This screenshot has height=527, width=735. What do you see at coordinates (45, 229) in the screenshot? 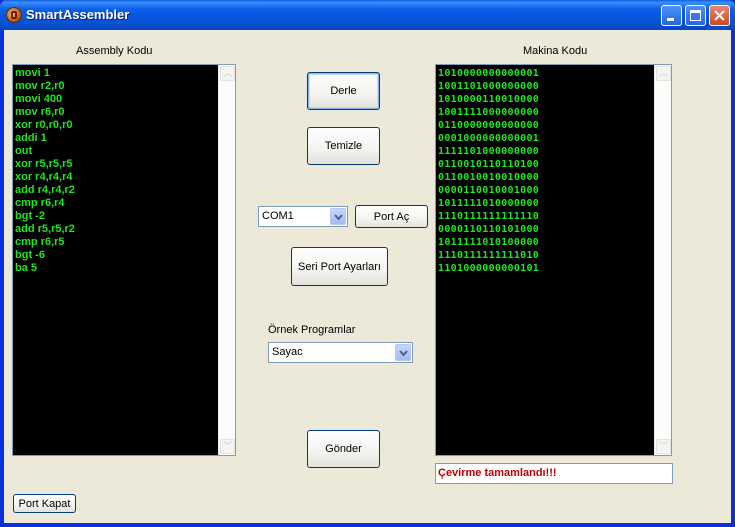
I see `asm-line: add r5,r5,r2` at bounding box center [45, 229].